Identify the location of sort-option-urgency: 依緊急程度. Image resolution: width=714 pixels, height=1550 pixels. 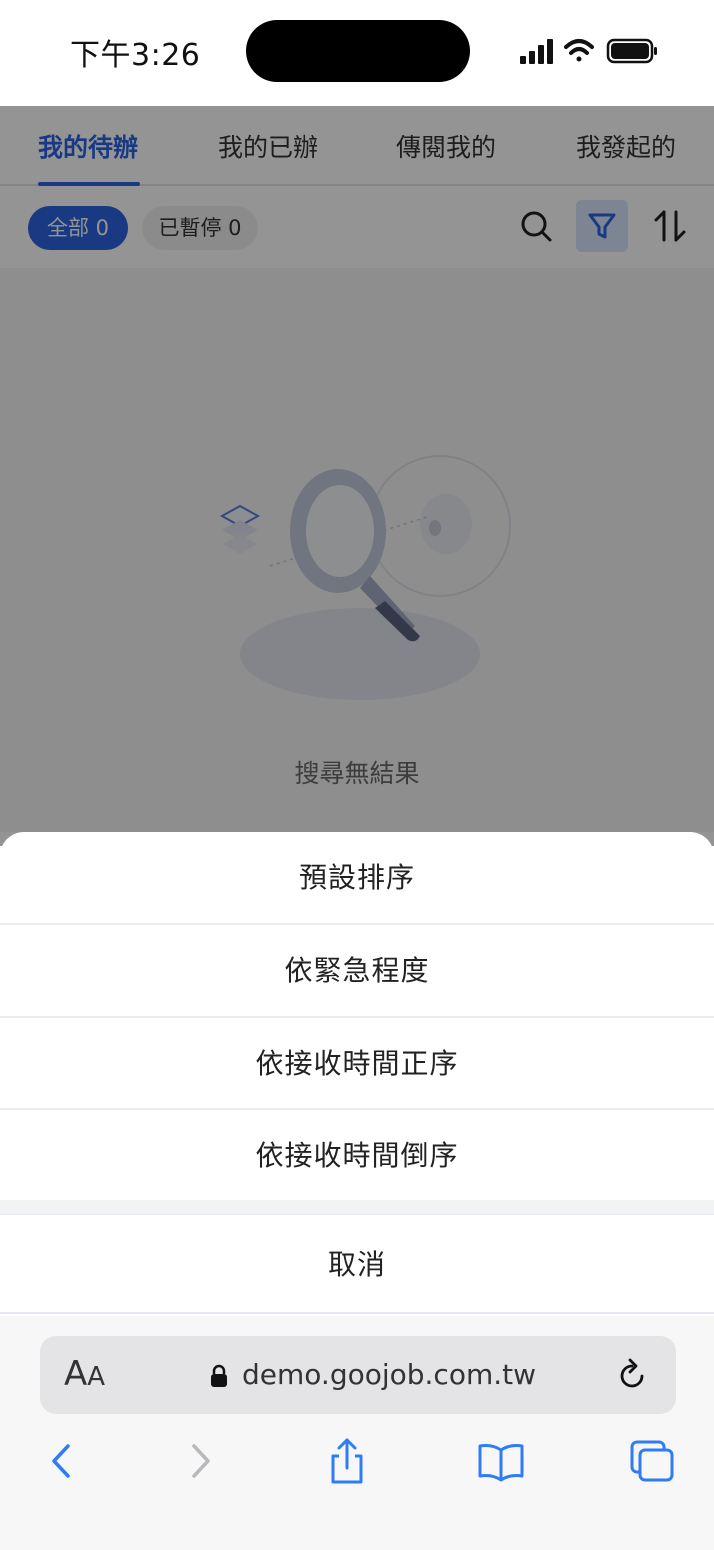
(357, 971).